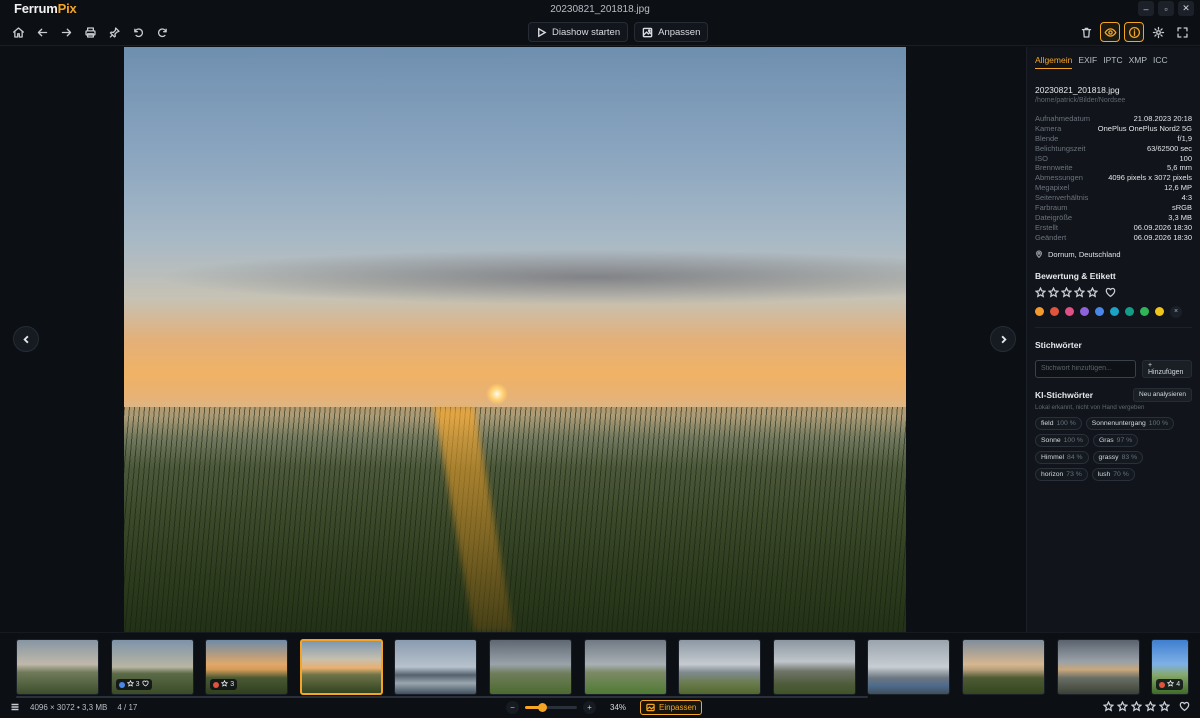 The image size is (1200, 718). I want to click on ai-keyword-chip: Himmel 84 %, so click(1062, 457).